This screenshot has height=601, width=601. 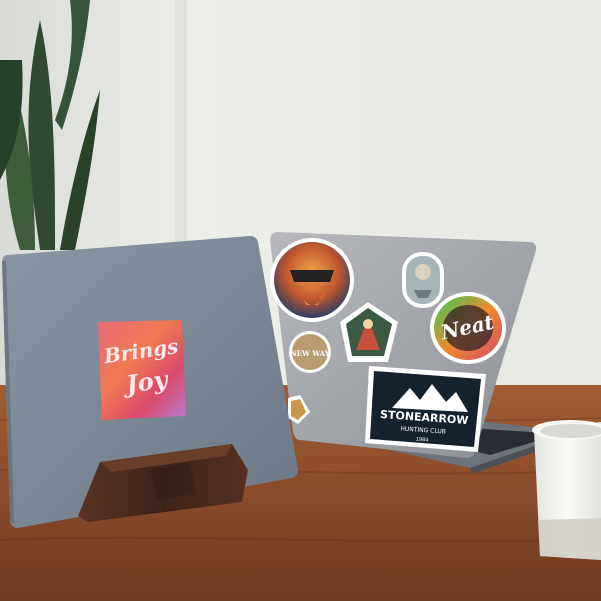 I want to click on lion-sticker, so click(x=312, y=280).